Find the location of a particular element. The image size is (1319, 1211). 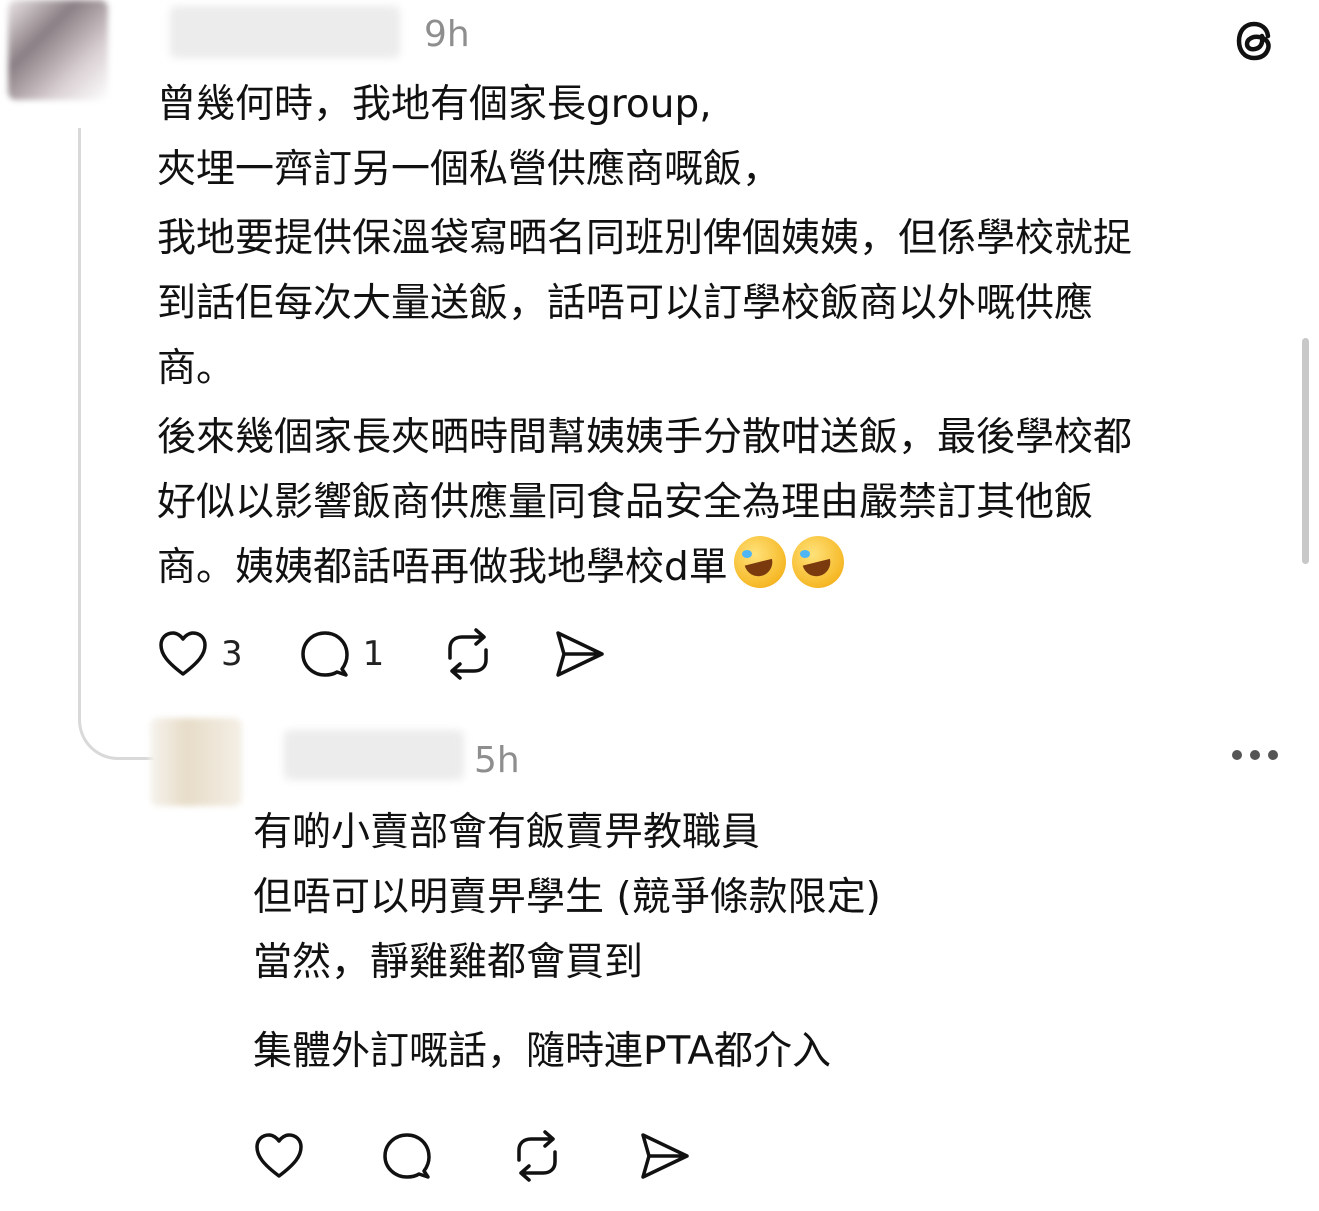

comment-line: 到話佢每次大量送飯，話唔可以訂學校飯商以外嘅供應 is located at coordinates (625, 303).